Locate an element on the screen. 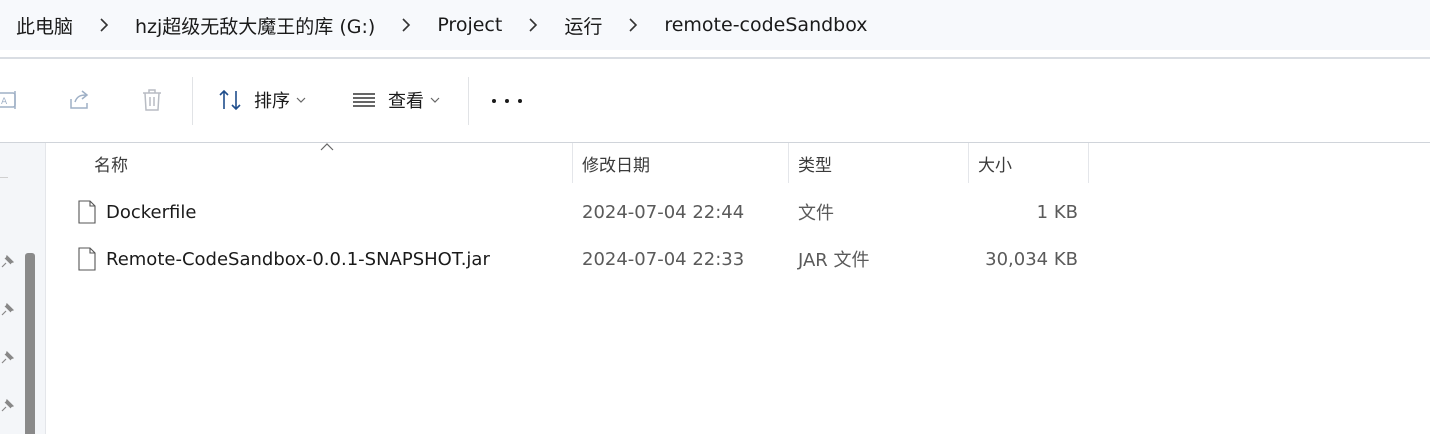 The width and height of the screenshot is (1430, 434). nav-divider is located at coordinates (4, 177).